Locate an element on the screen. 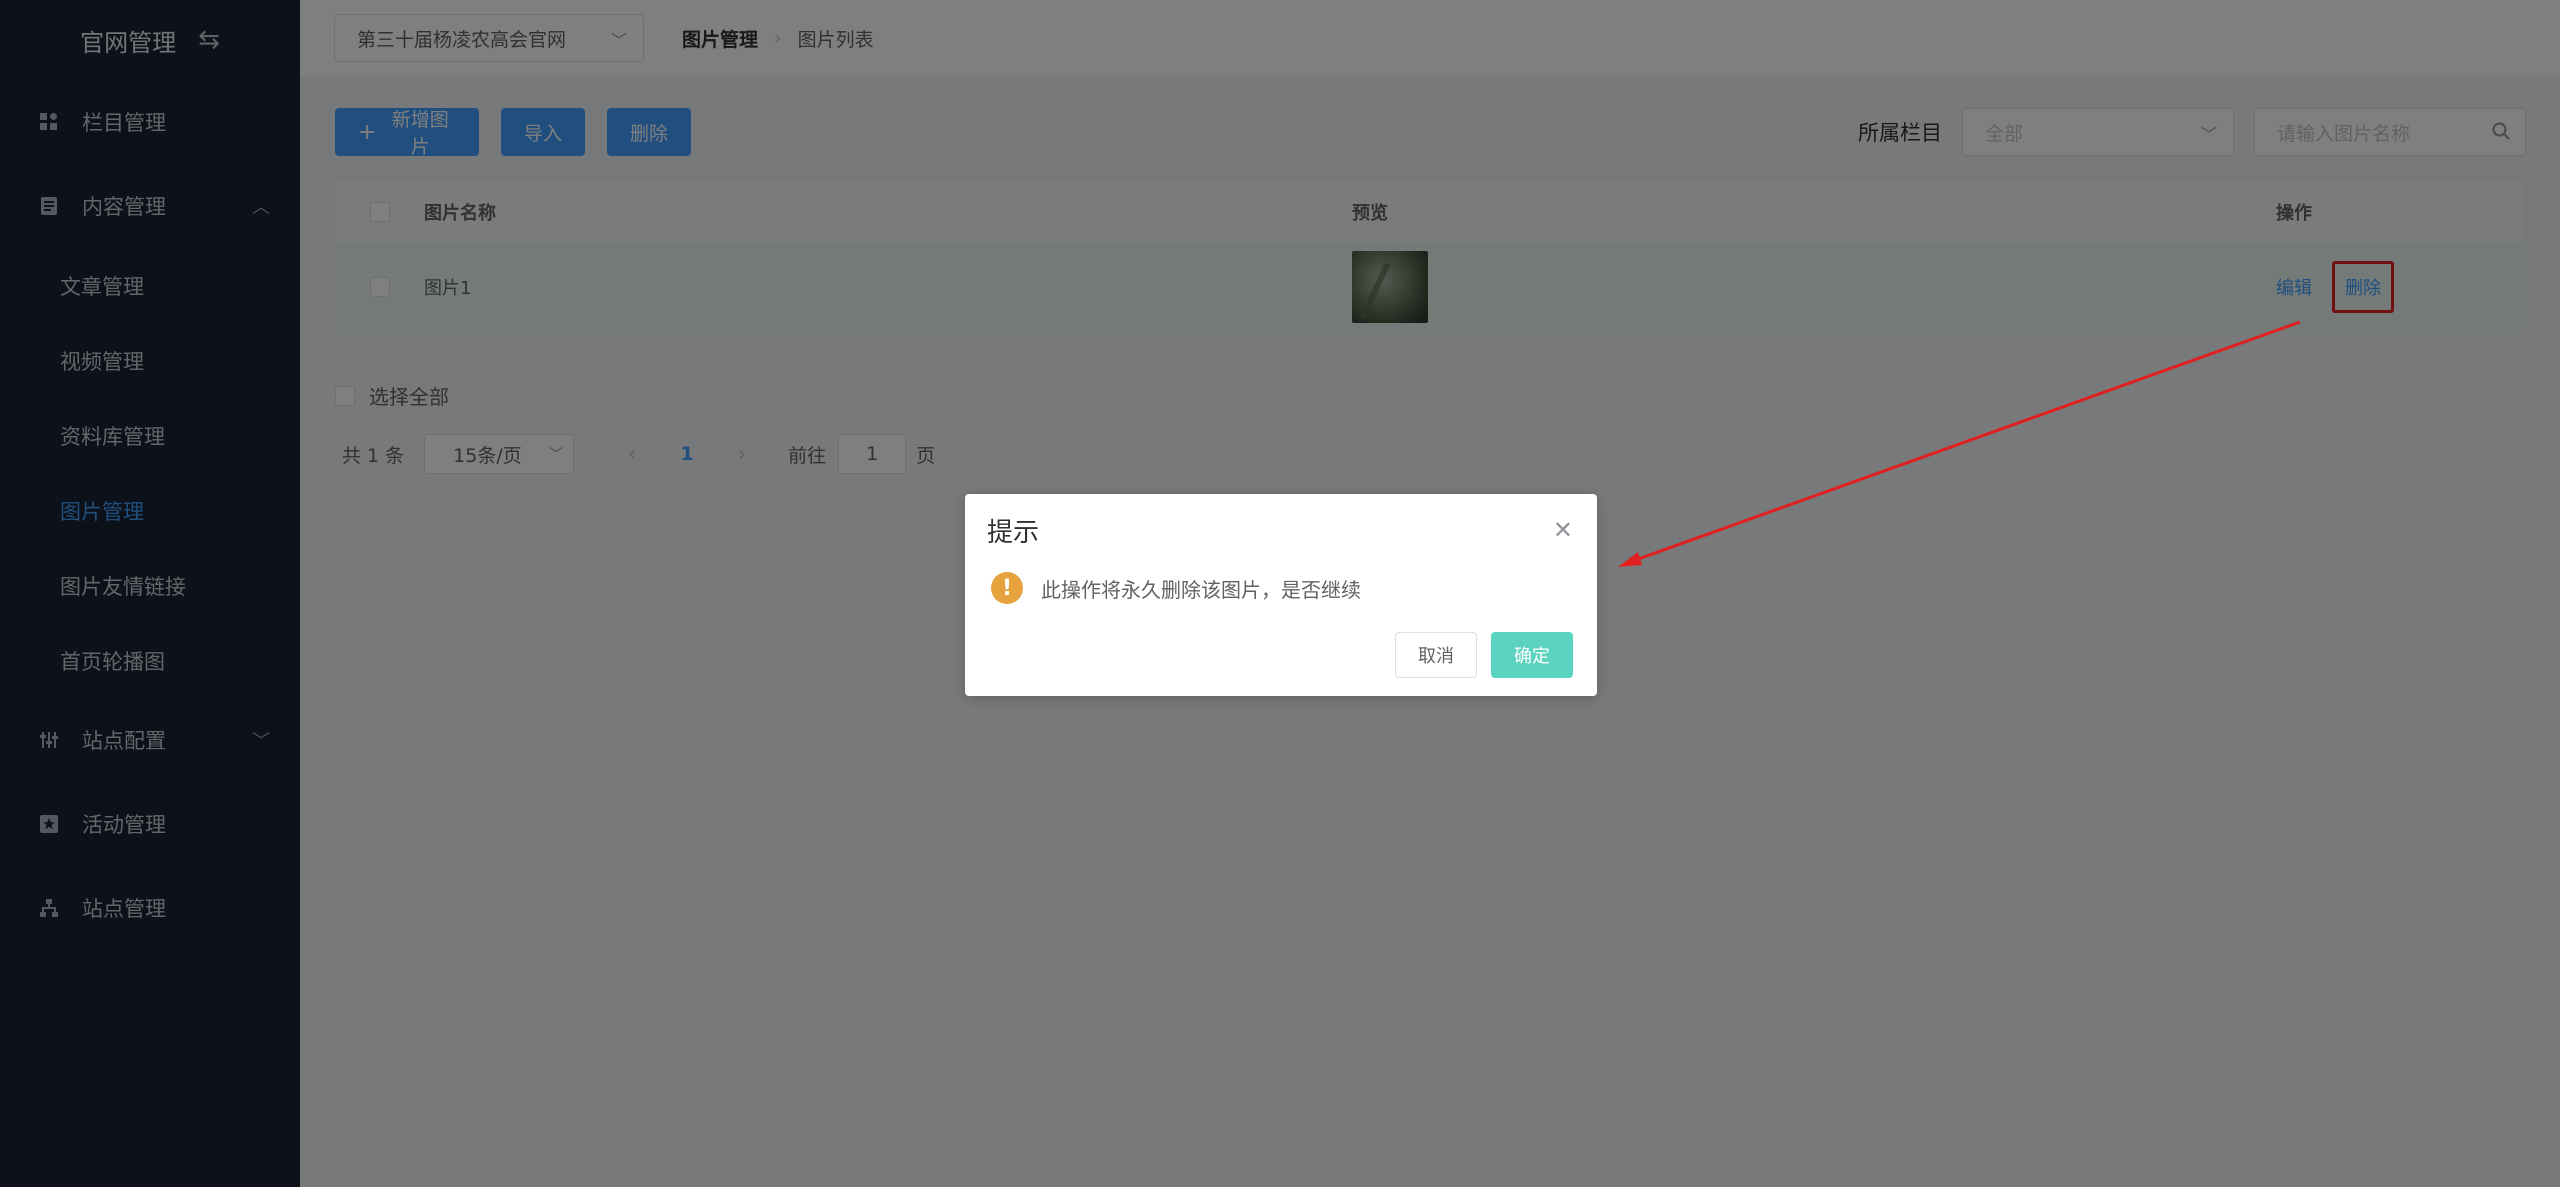  cancel-button: 取消 is located at coordinates (1436, 655).